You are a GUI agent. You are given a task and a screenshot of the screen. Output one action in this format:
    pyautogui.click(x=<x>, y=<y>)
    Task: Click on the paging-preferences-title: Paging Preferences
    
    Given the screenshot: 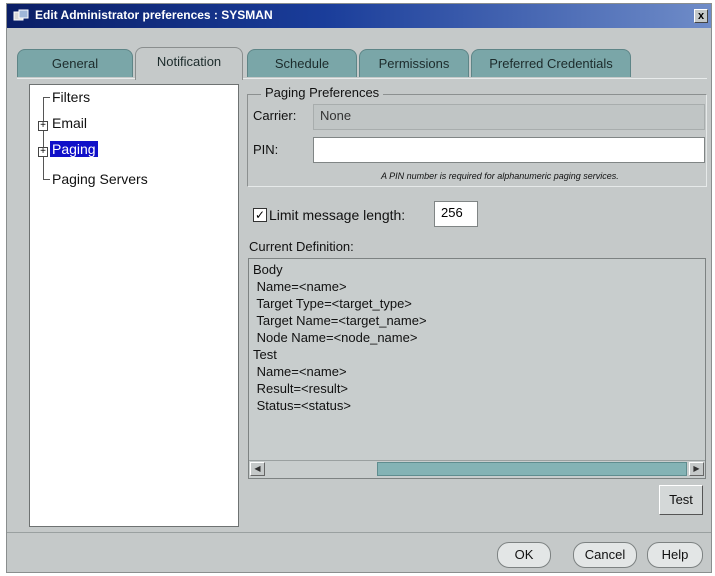 What is the action you would take?
    pyautogui.click(x=322, y=92)
    